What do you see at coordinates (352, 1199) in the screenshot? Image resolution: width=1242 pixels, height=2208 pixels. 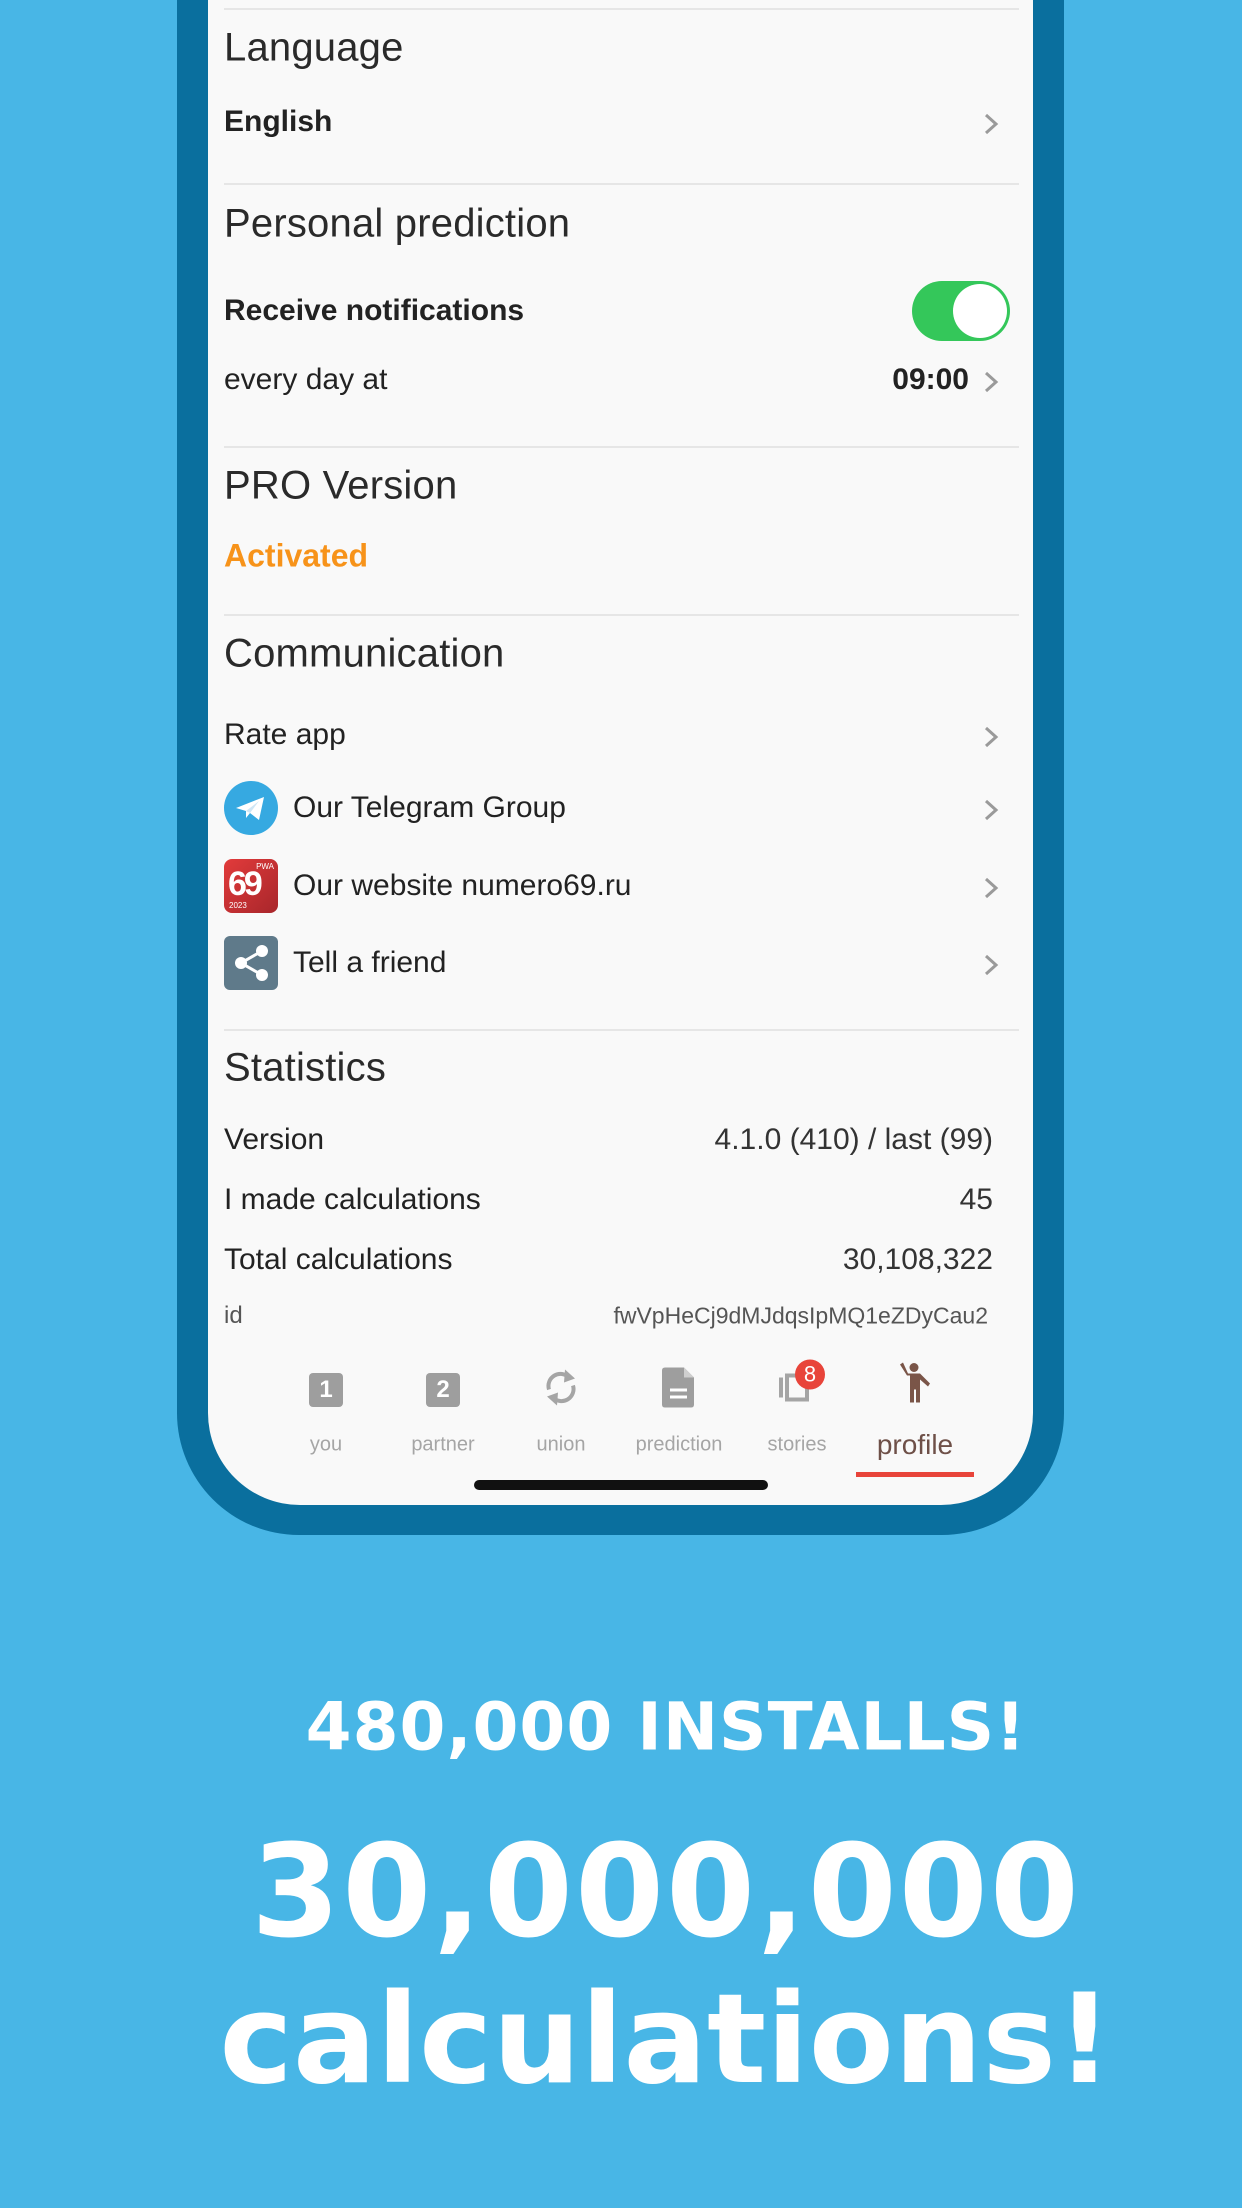 I see `stat-label-my-calculations: I made calculations` at bounding box center [352, 1199].